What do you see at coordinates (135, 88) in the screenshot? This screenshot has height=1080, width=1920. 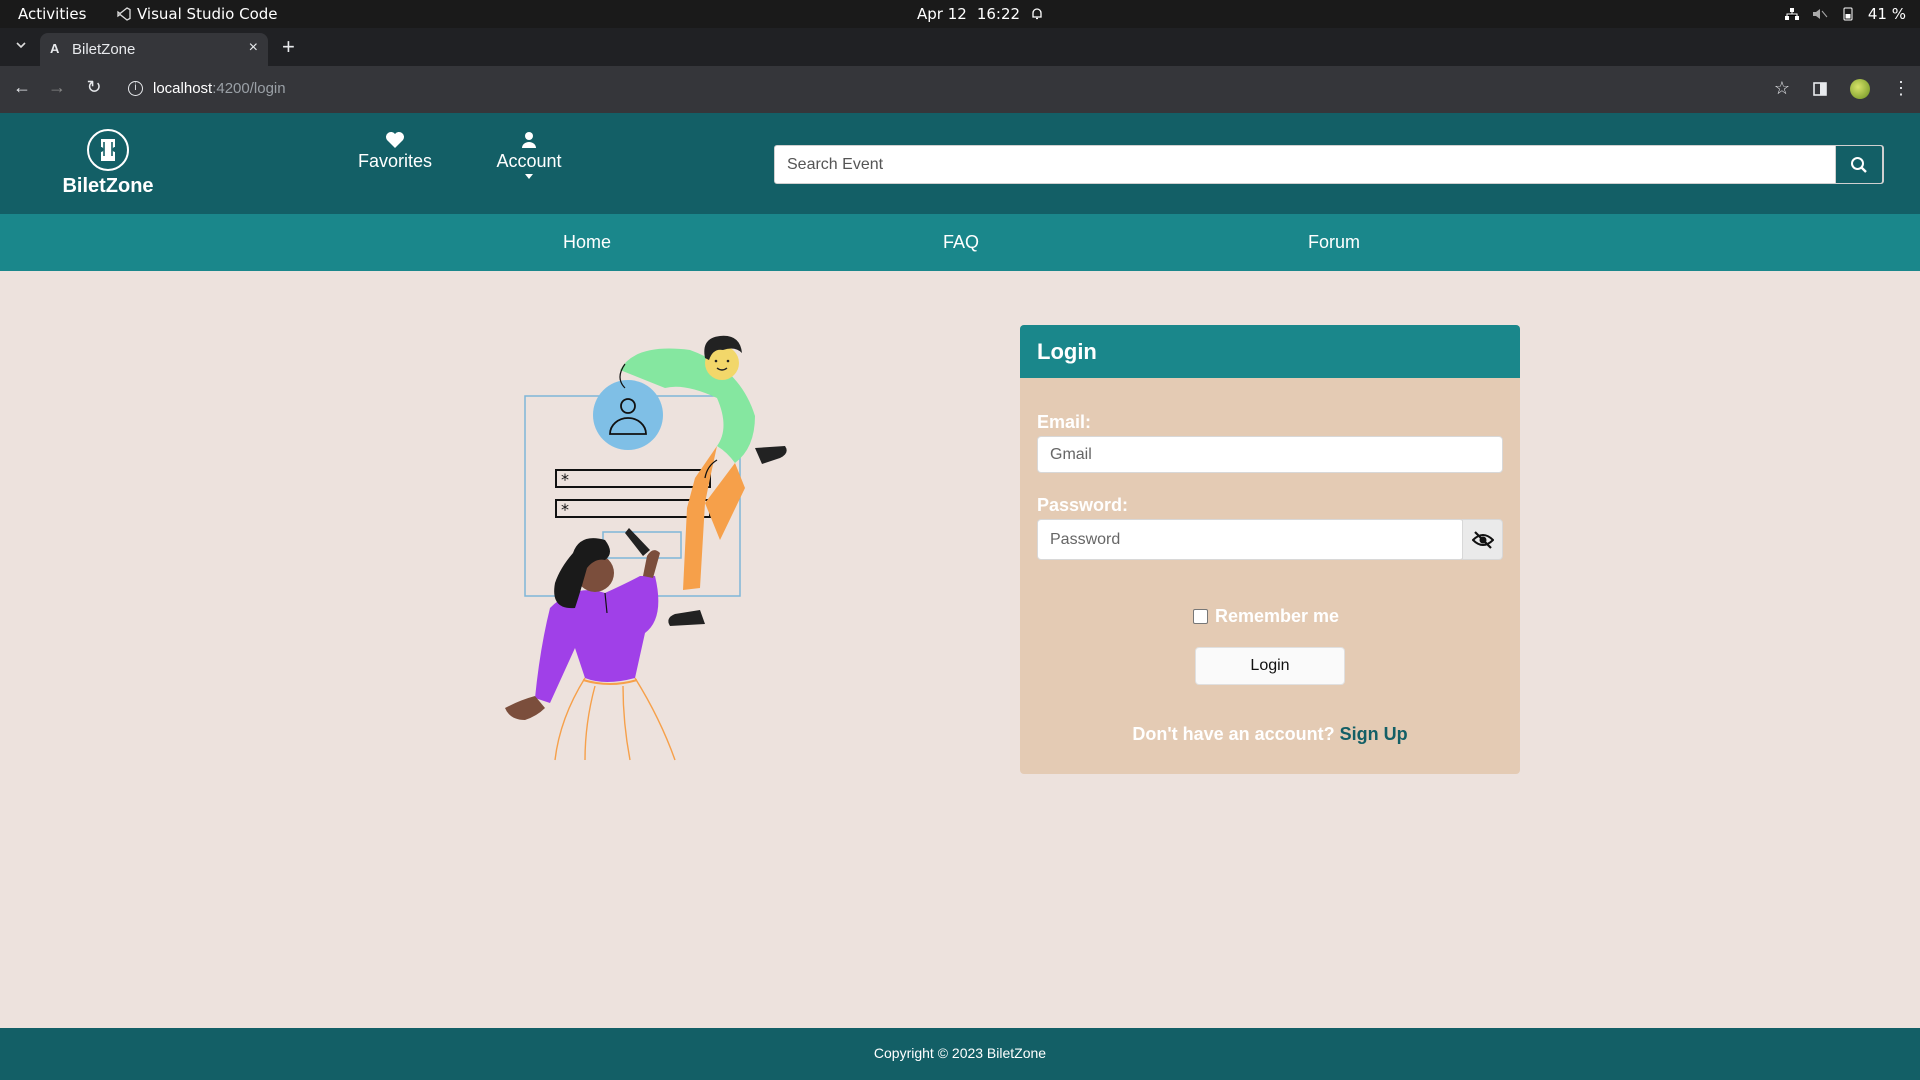 I see `site-info-icon: i` at bounding box center [135, 88].